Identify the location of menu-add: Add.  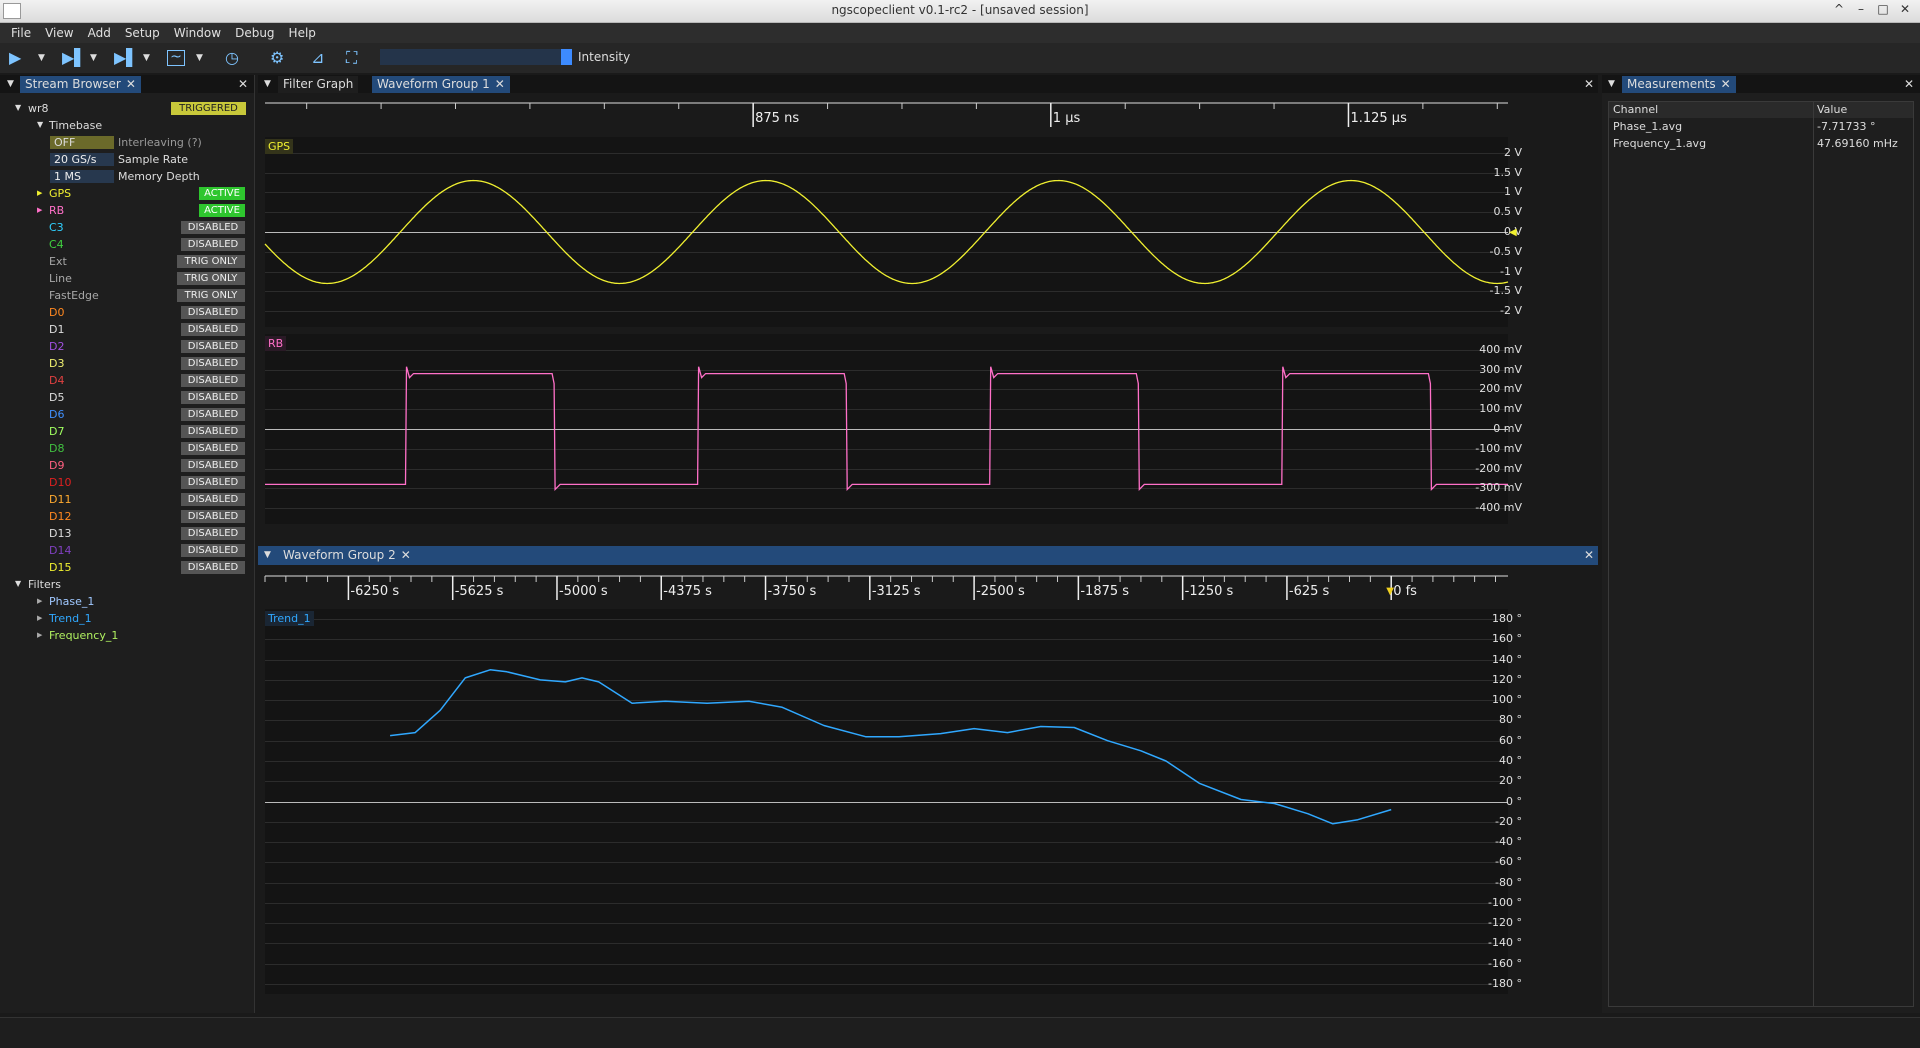
(99, 33).